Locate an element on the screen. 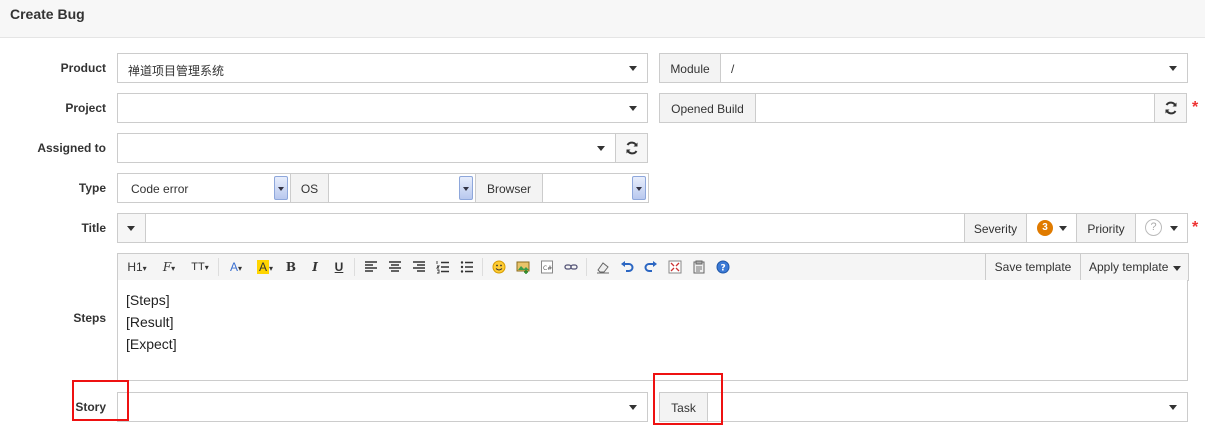  priority-select: ? is located at coordinates (1161, 228).